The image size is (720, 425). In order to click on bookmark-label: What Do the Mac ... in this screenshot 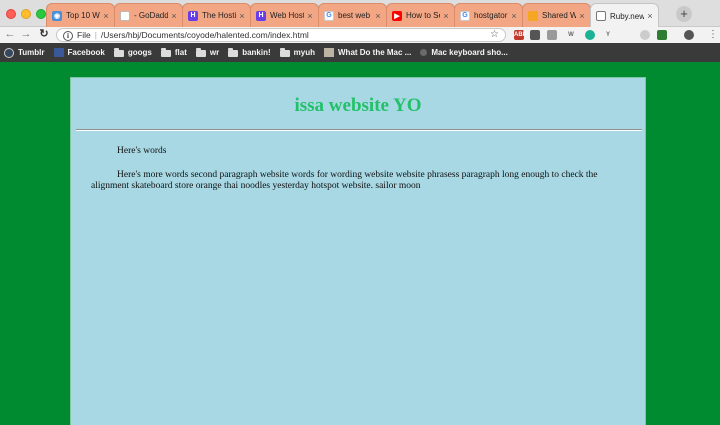, I will do `click(375, 52)`.